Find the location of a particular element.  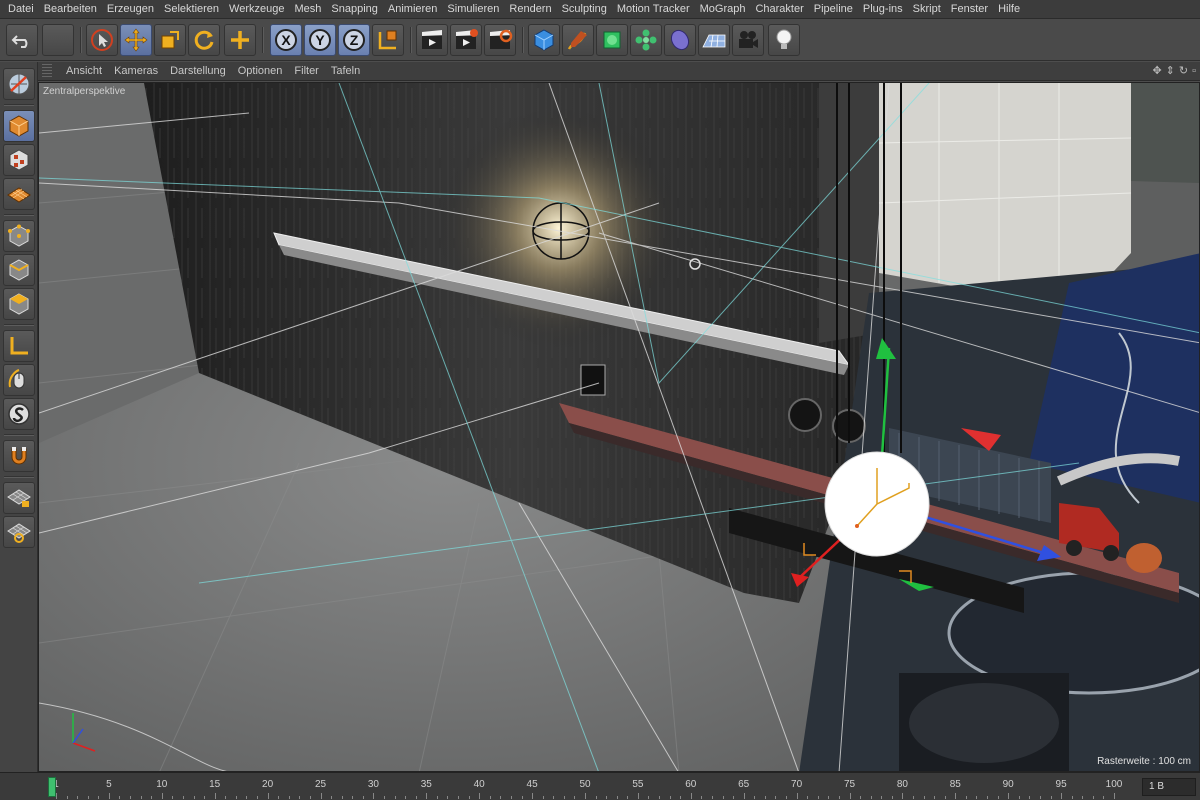

menu-plug-ins: Plug-ins is located at coordinates (884, 9).